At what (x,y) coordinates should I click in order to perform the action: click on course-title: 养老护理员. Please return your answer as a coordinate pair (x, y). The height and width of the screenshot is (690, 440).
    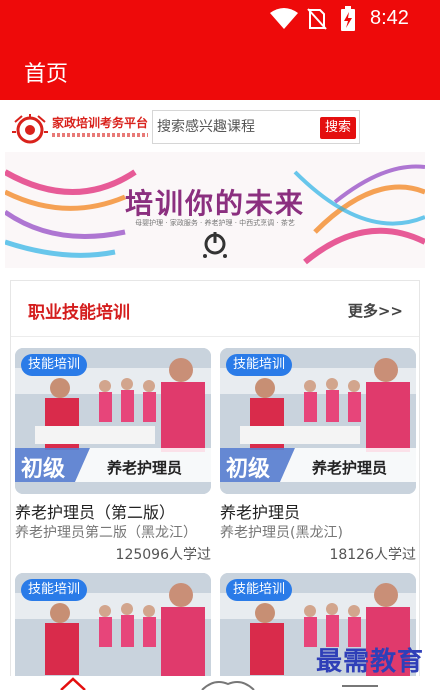
    Looking at the image, I should click on (260, 512).